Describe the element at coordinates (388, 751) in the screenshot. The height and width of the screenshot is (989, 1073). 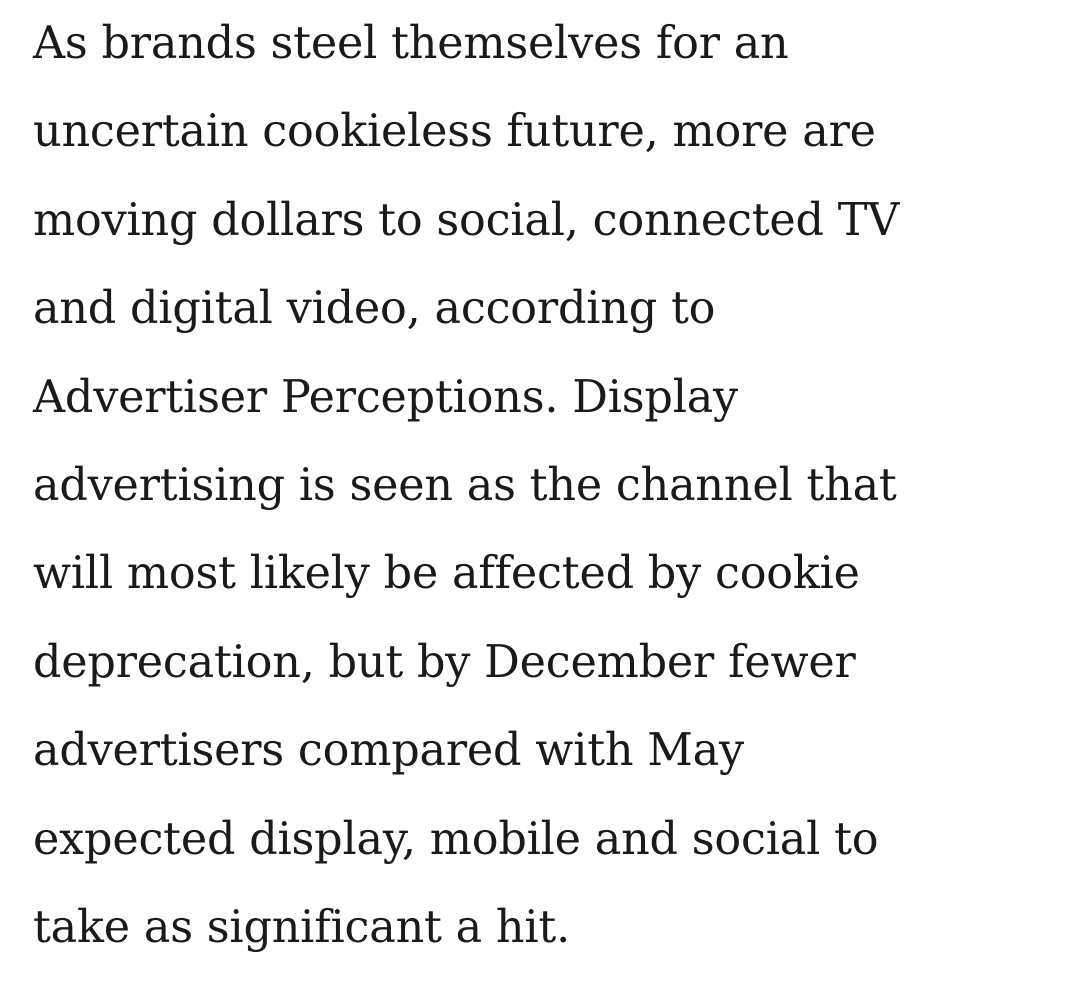
I see `paragraph-line: advertisers compared with May` at that location.